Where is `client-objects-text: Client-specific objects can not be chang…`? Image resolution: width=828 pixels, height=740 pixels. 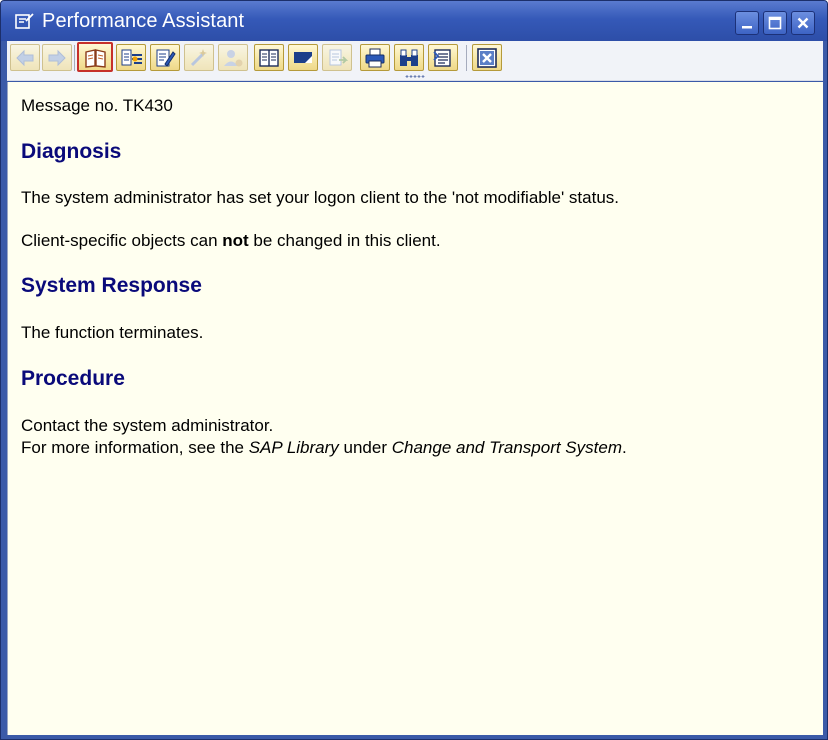
client-objects-text: Client-specific objects can not be chang… is located at coordinates (231, 240).